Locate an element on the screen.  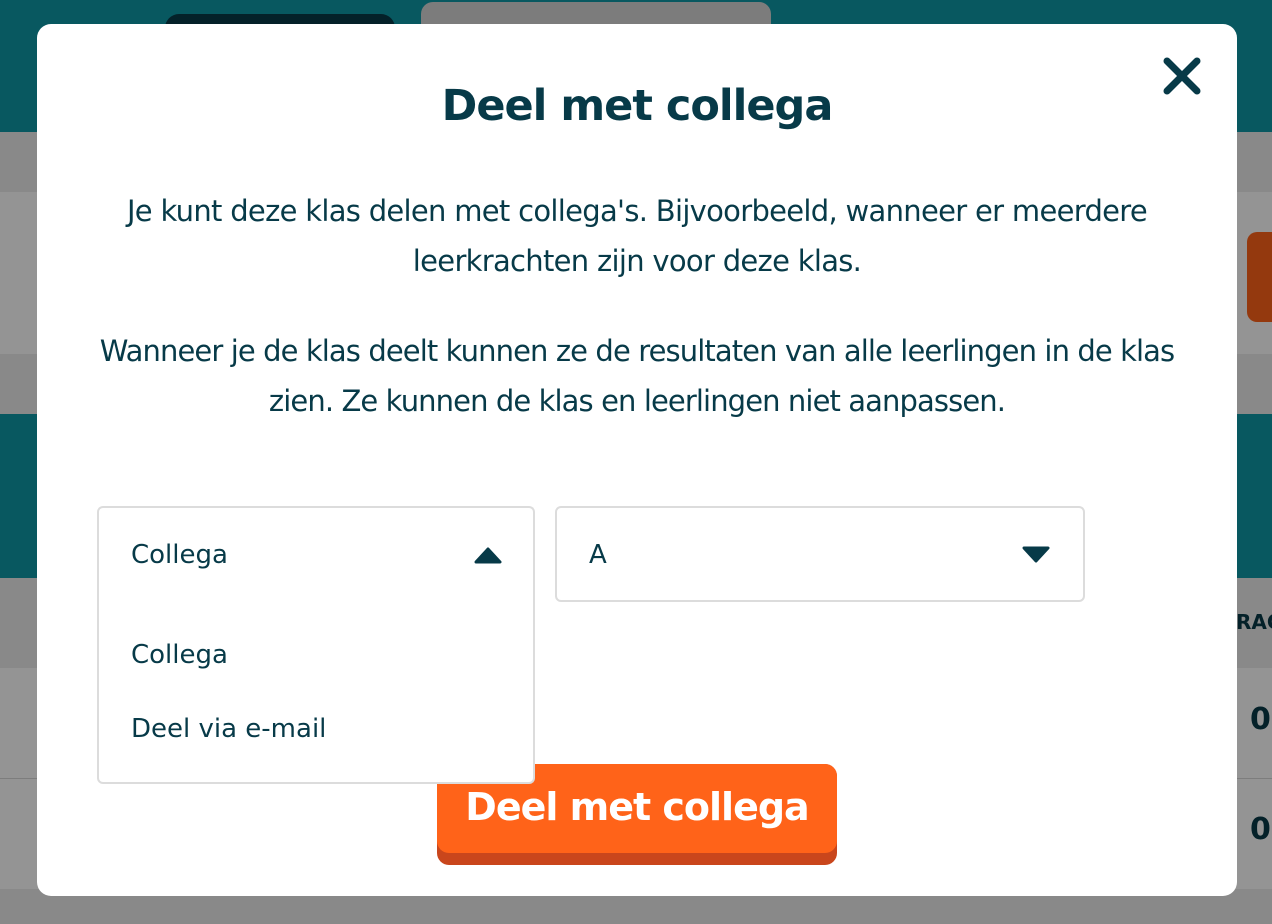
share-type-select: Collega is located at coordinates (316, 554).